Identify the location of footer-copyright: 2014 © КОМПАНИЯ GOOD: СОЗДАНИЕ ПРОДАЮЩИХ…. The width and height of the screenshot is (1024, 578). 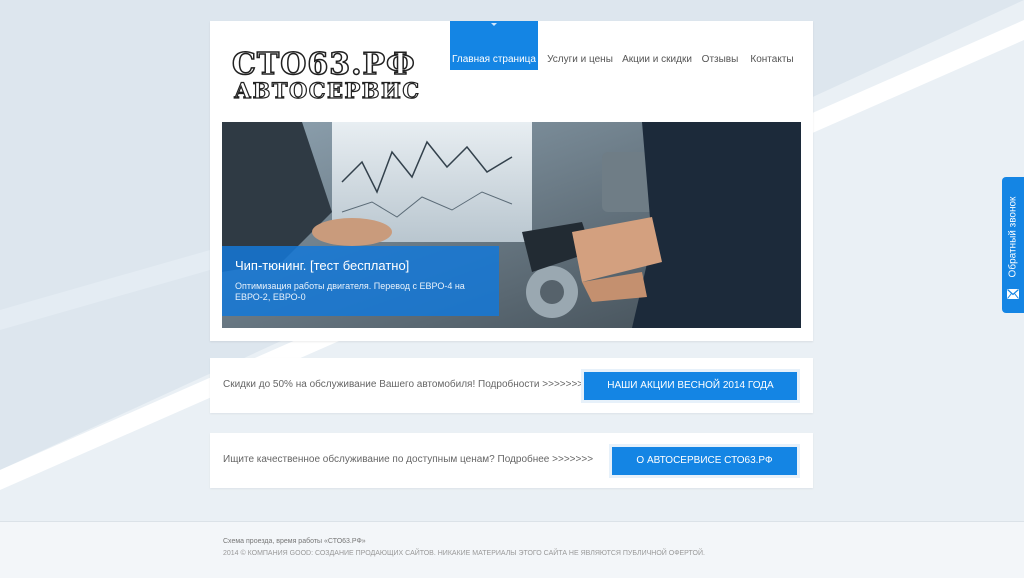
(464, 553).